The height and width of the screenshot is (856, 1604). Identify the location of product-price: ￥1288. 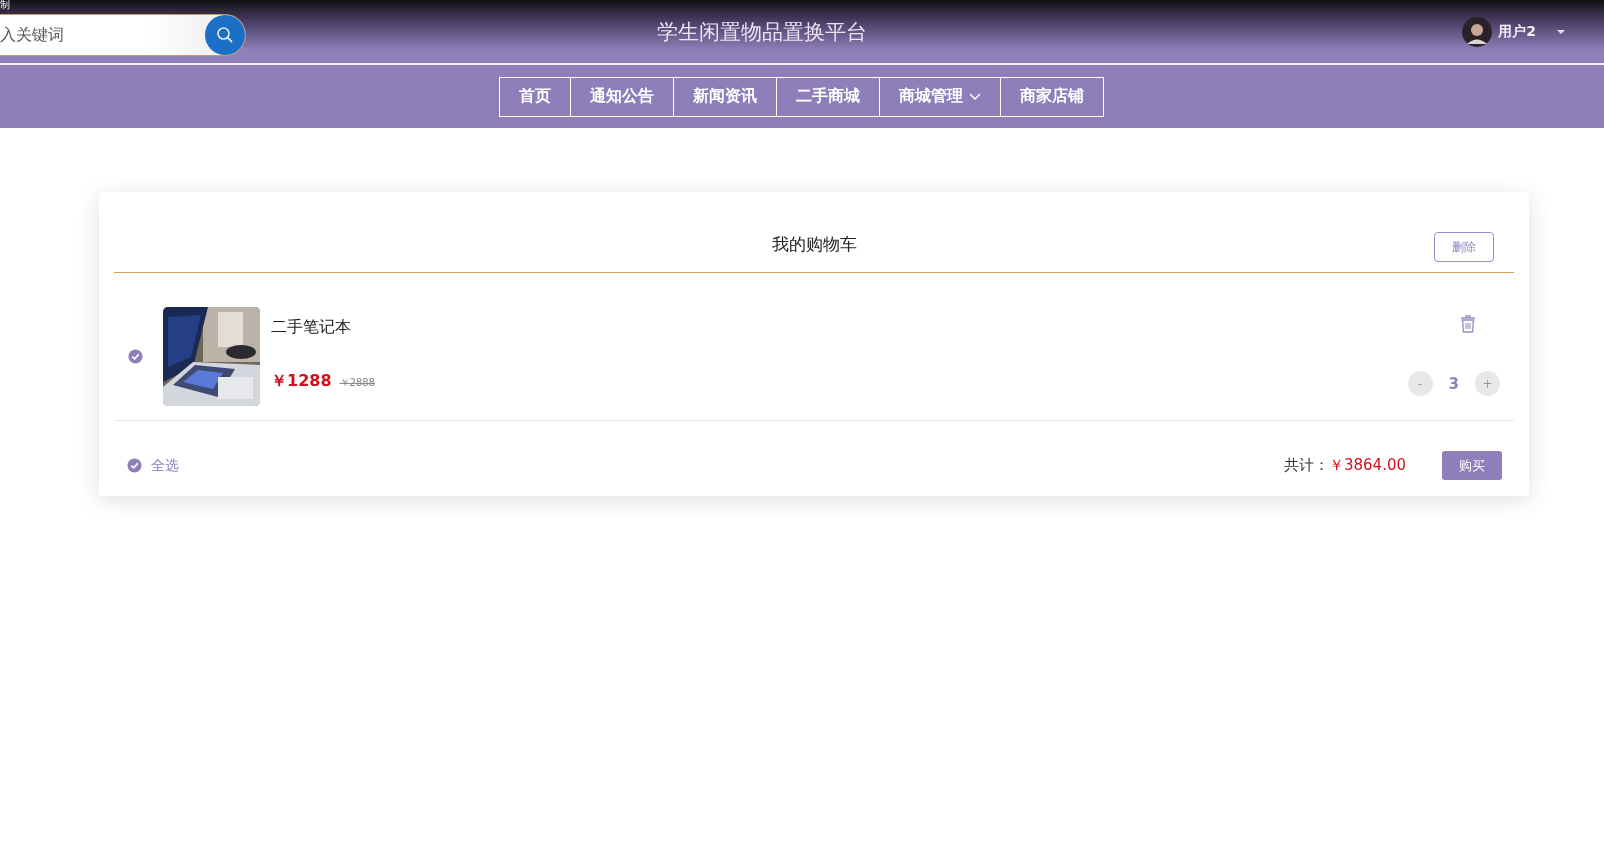
(301, 381).